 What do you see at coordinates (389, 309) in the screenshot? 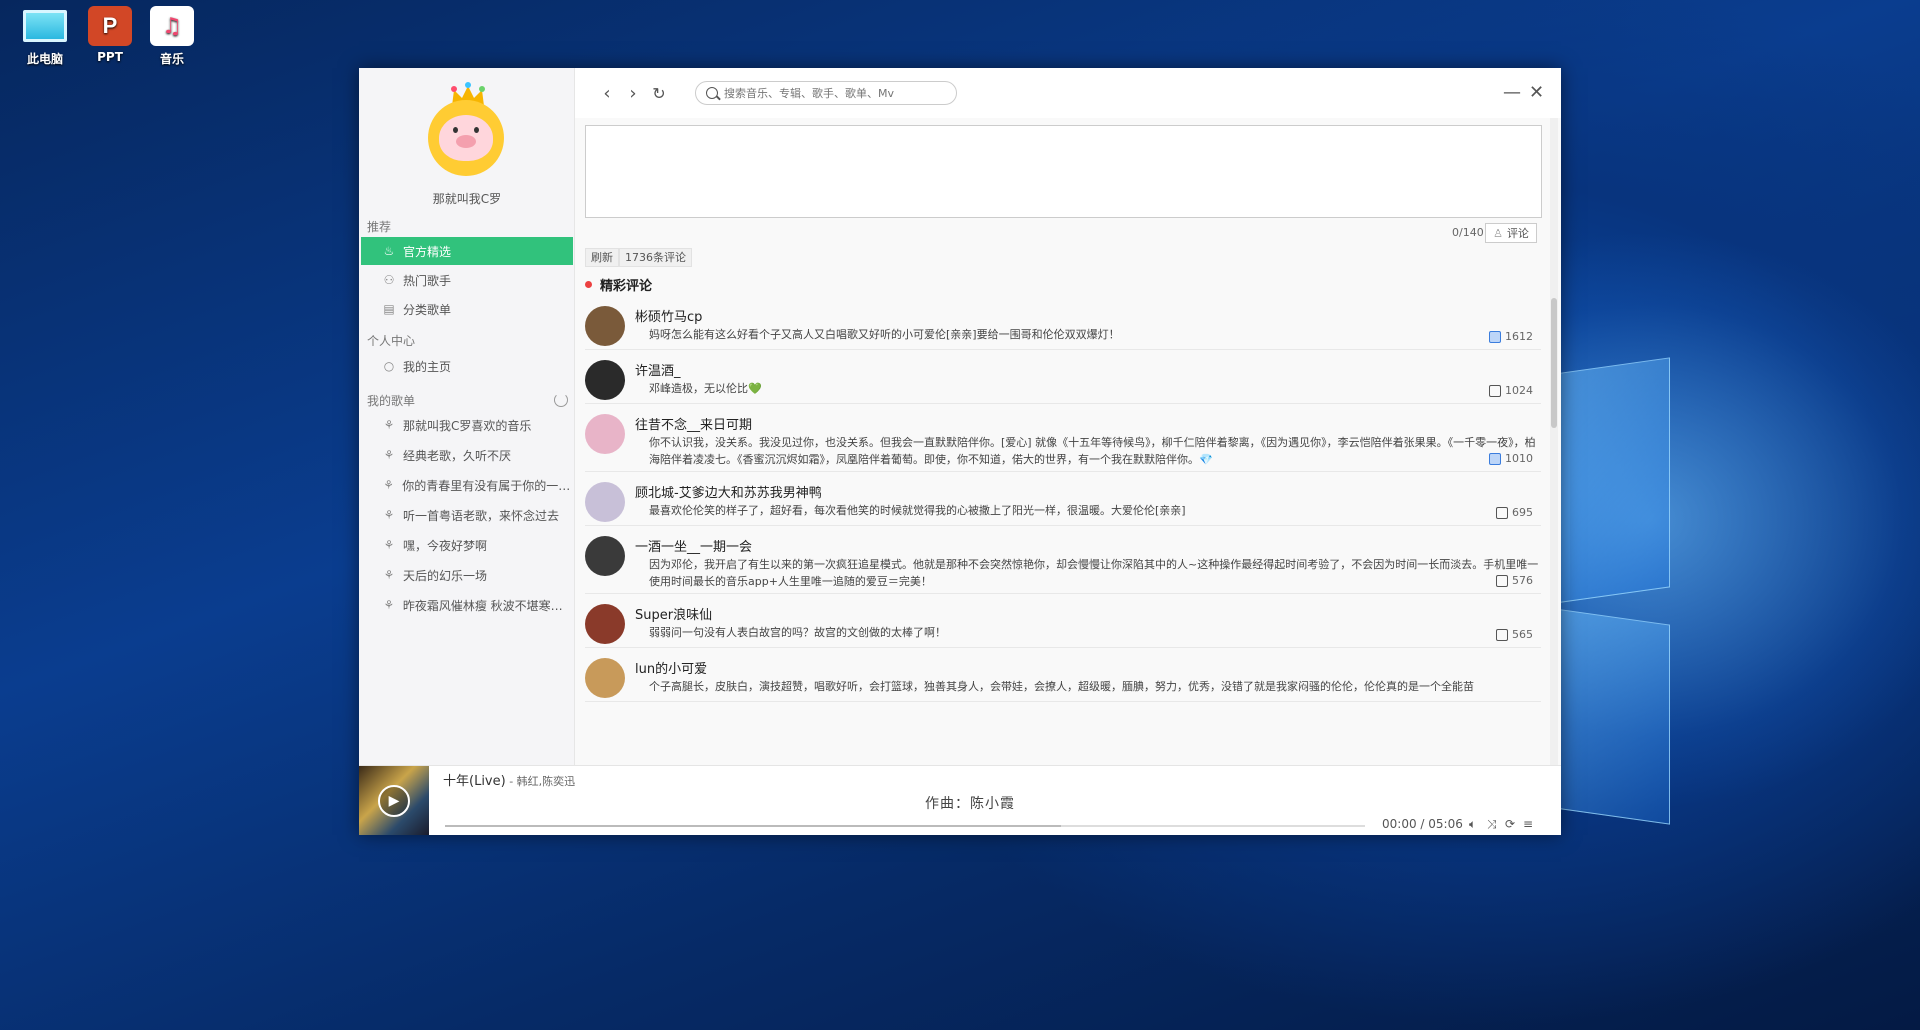
I see `list-icon: ▤` at bounding box center [389, 309].